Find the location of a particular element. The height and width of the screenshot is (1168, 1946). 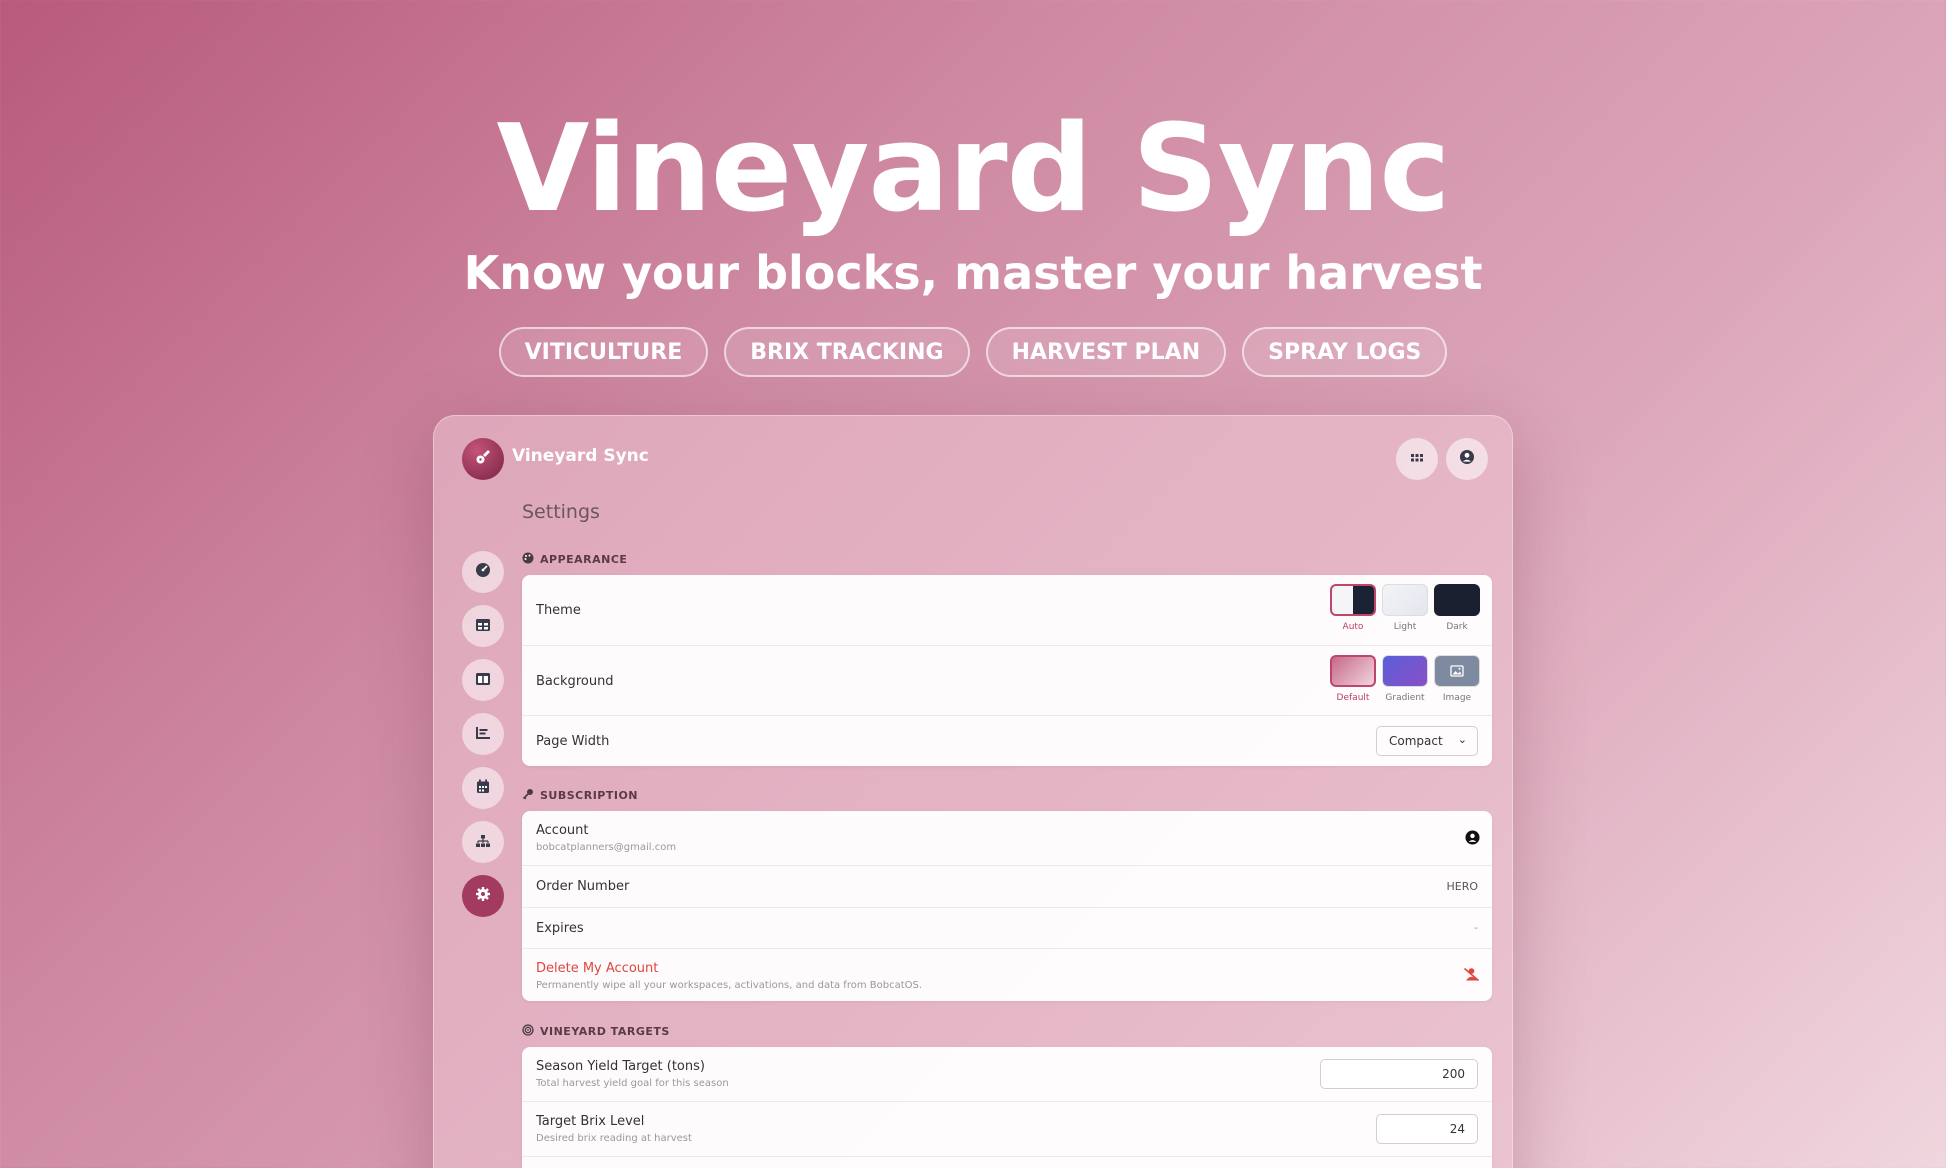

theme-caption: Dark is located at coordinates (1457, 627).